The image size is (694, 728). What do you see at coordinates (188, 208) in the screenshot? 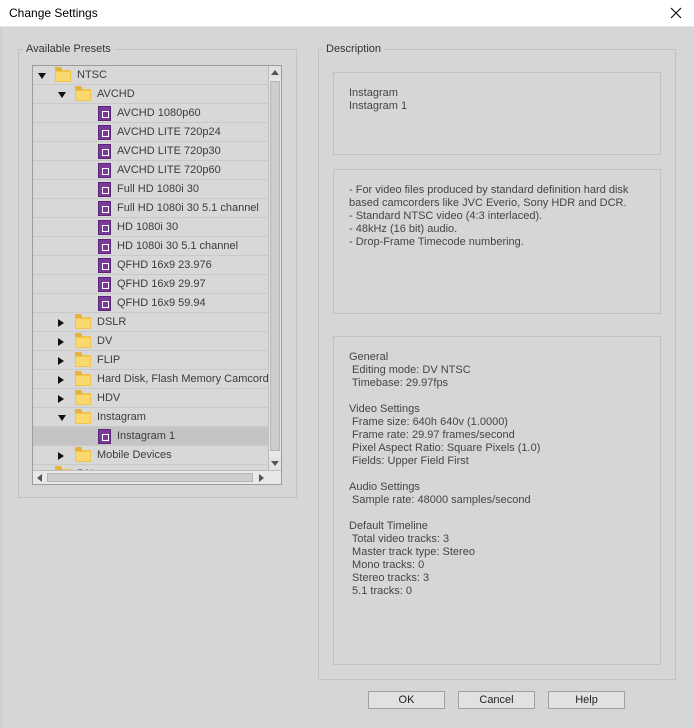
I see `tree-item-label: Full HD 1080i 30 5.1 channel` at bounding box center [188, 208].